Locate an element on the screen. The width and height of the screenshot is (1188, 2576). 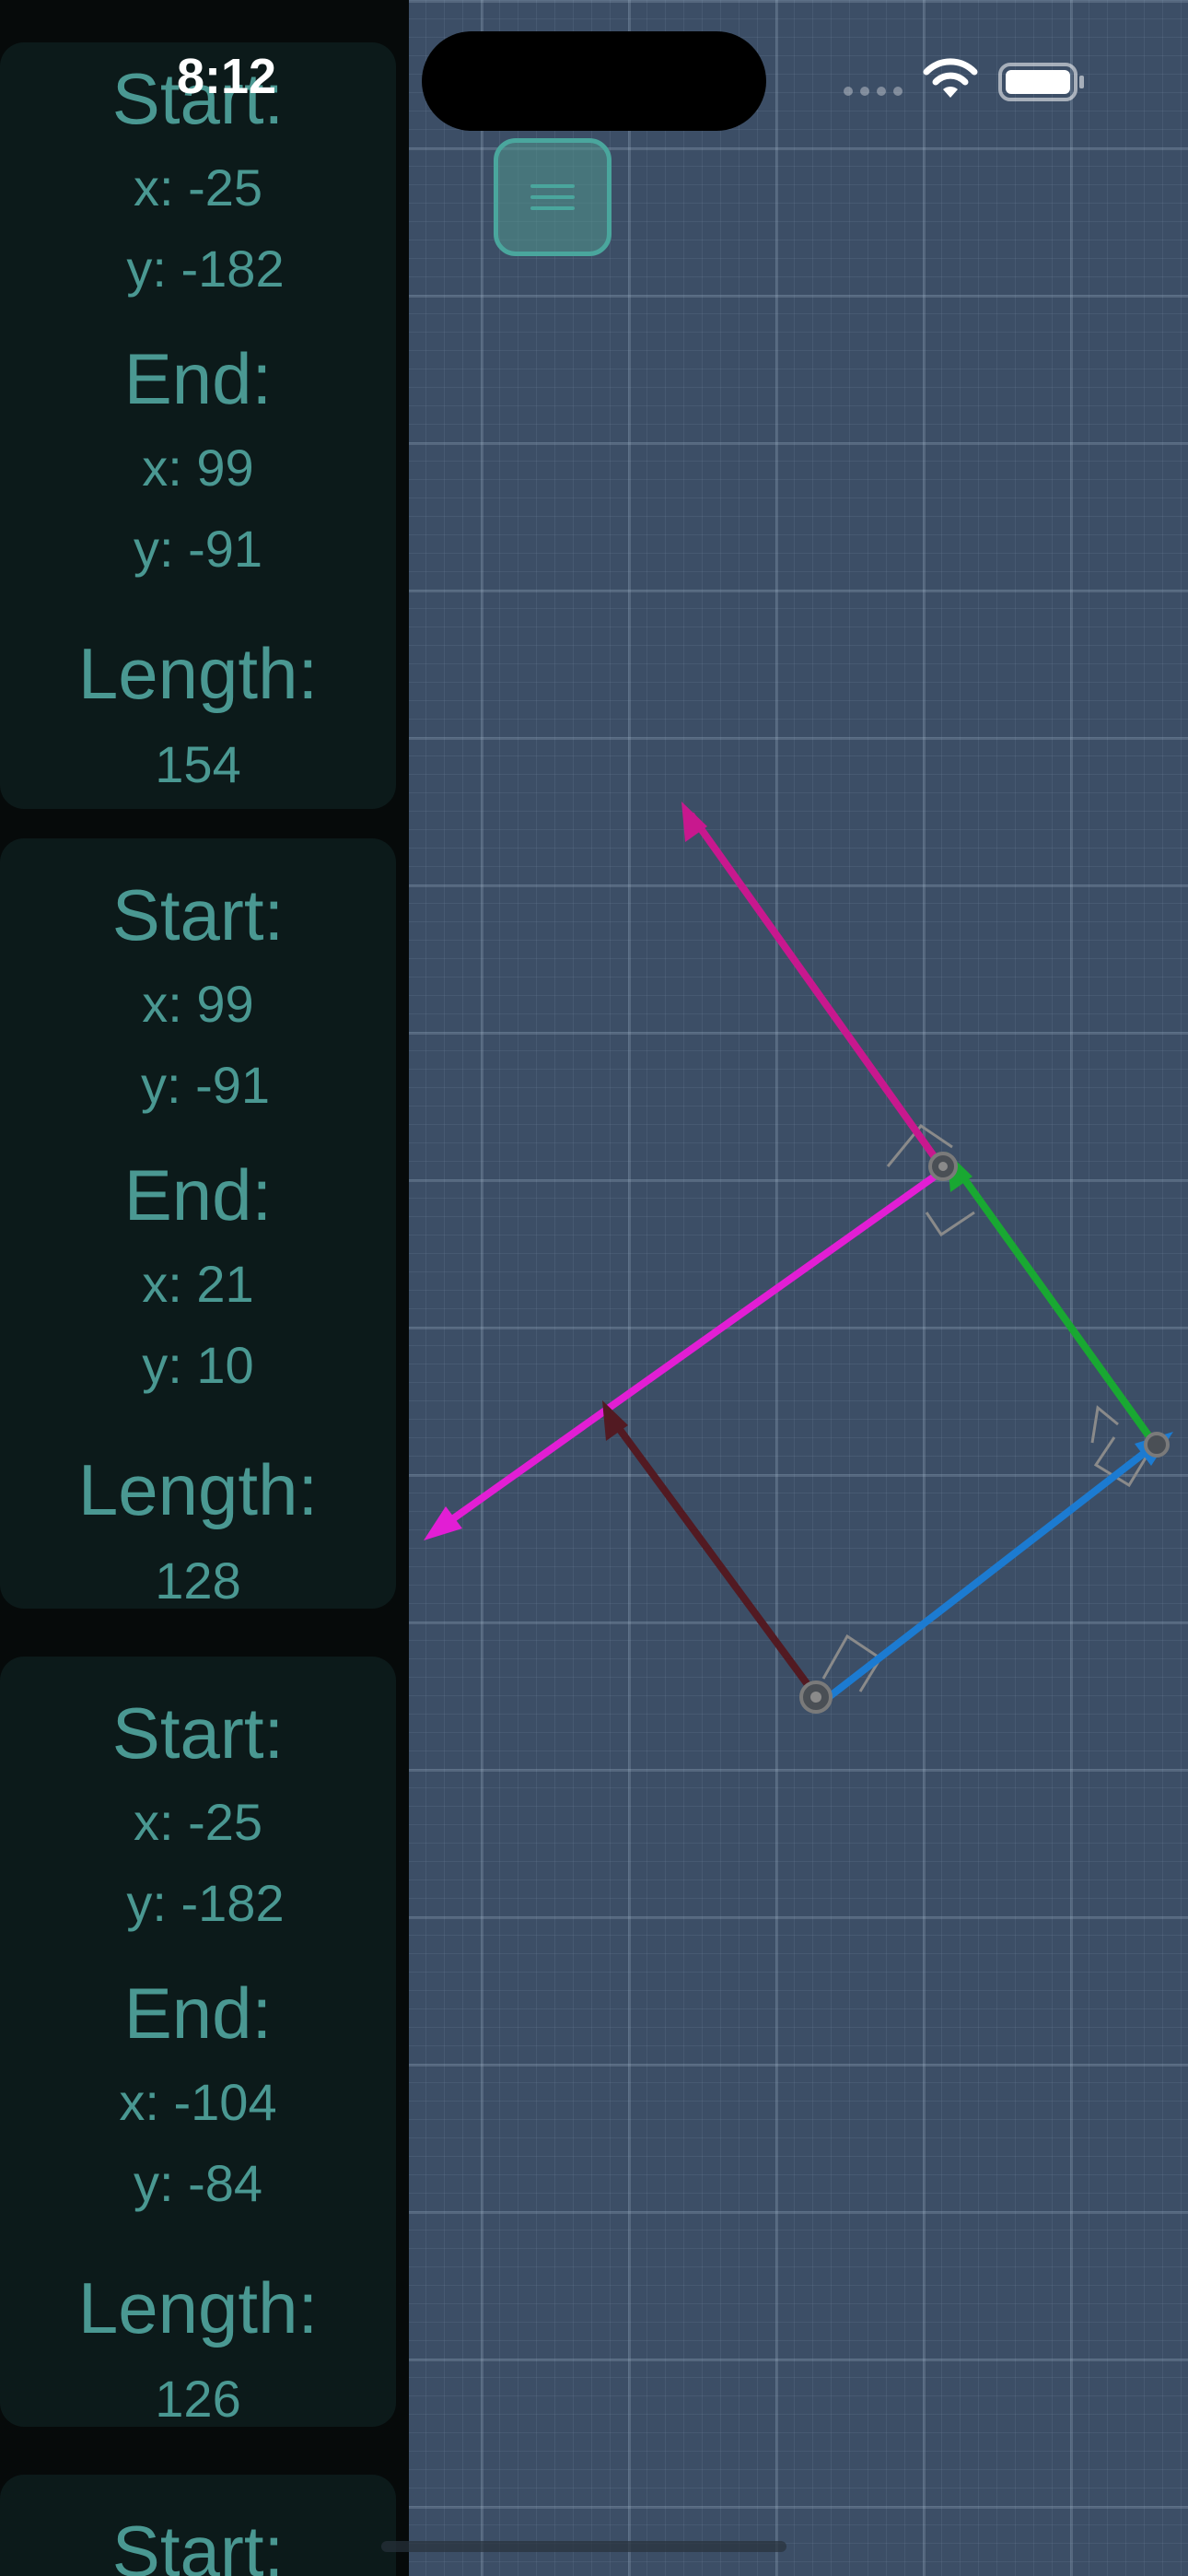
cellular-signal-icon is located at coordinates (873, 91).